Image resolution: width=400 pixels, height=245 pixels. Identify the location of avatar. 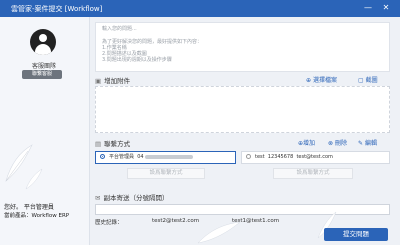
(43, 42).